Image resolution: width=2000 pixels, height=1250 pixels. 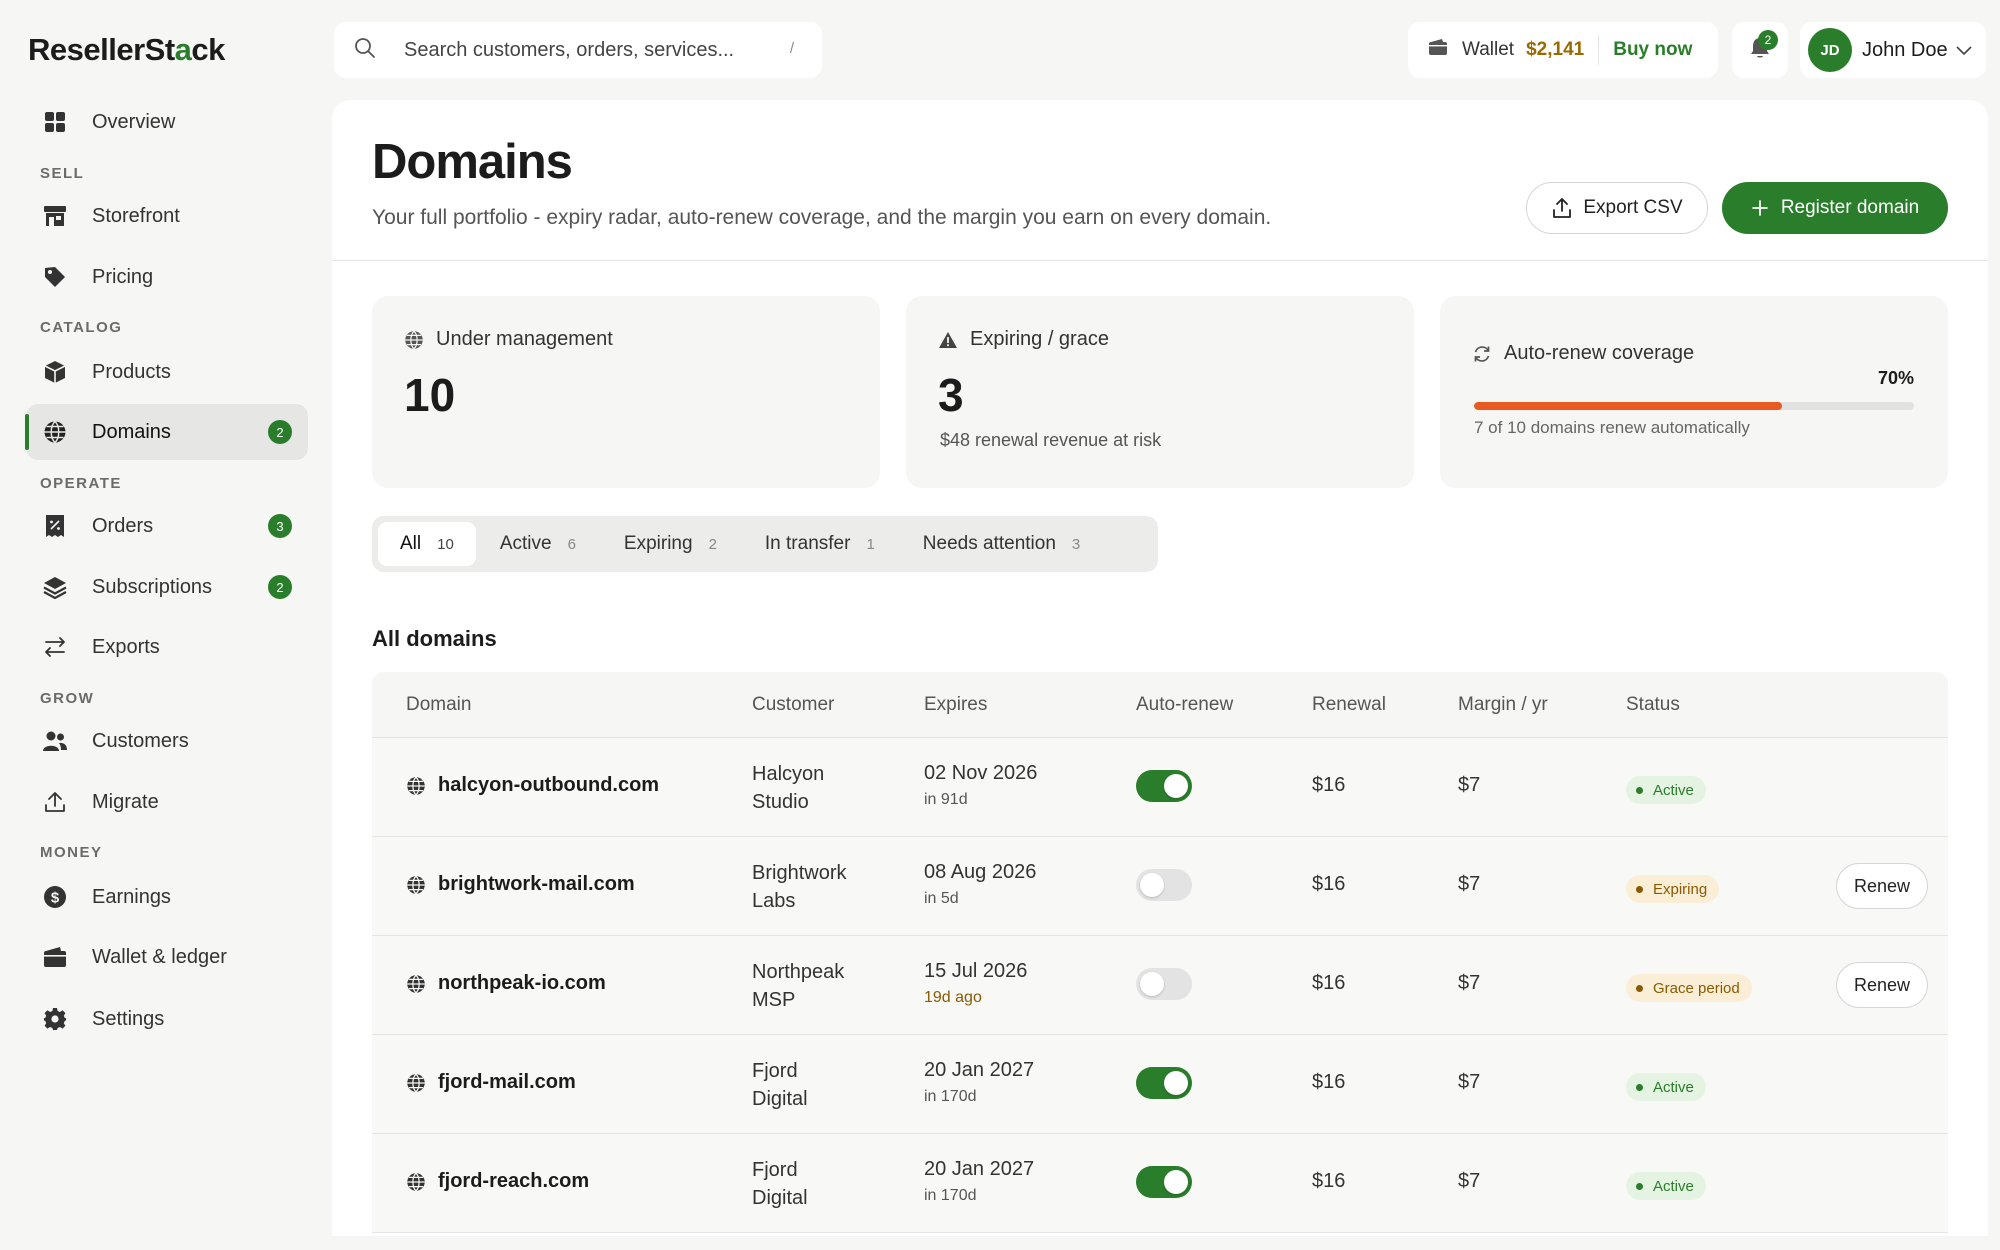 I want to click on buy-now-link: Buy now, so click(x=1652, y=50).